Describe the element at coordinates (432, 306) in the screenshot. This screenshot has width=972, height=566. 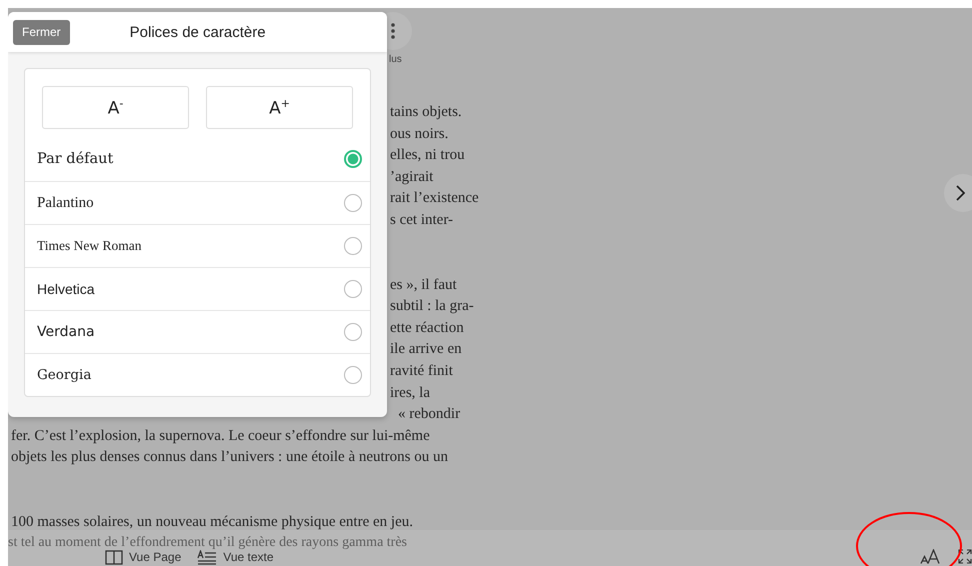
I see `body-text-line: subtil : la gra-` at that location.